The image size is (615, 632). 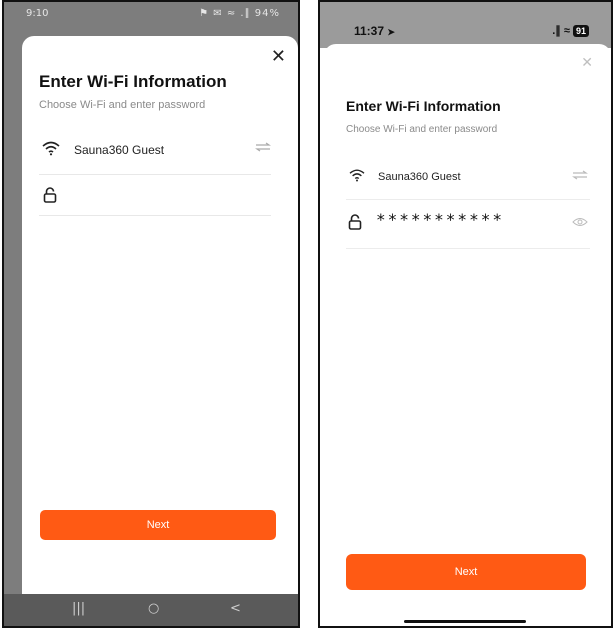 I want to click on password-input: ***********, so click(x=440, y=219).